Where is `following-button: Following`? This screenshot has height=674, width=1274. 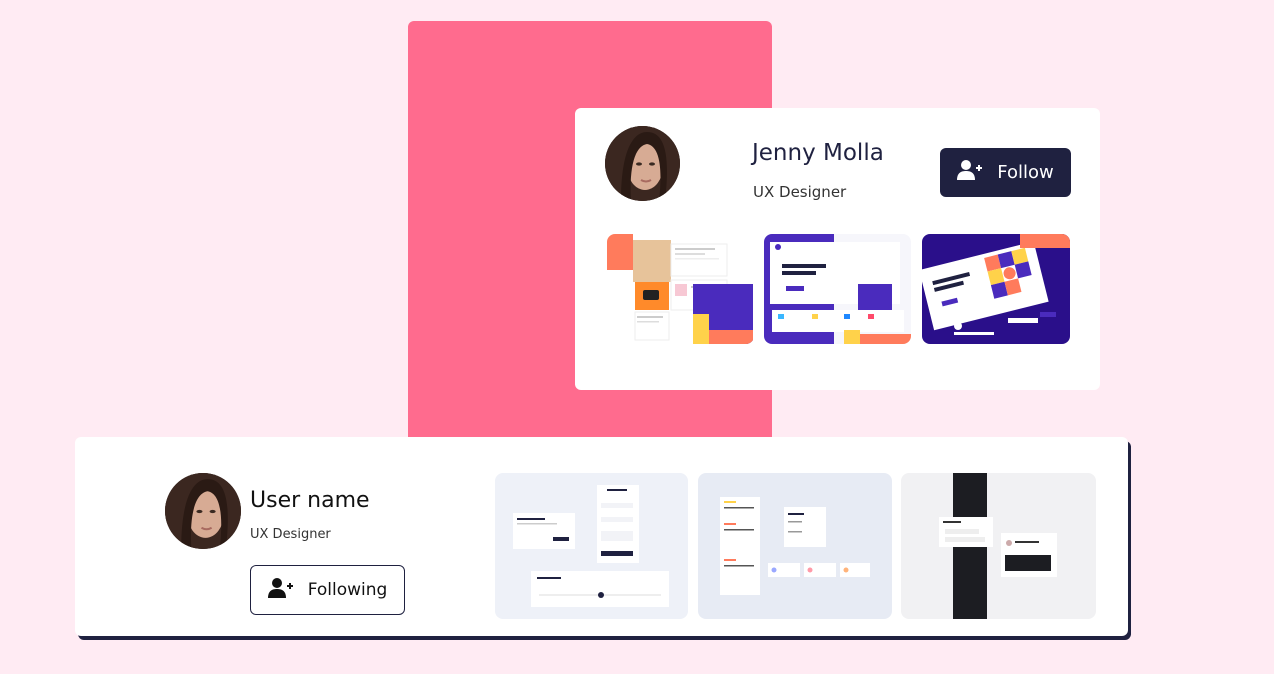 following-button: Following is located at coordinates (327, 590).